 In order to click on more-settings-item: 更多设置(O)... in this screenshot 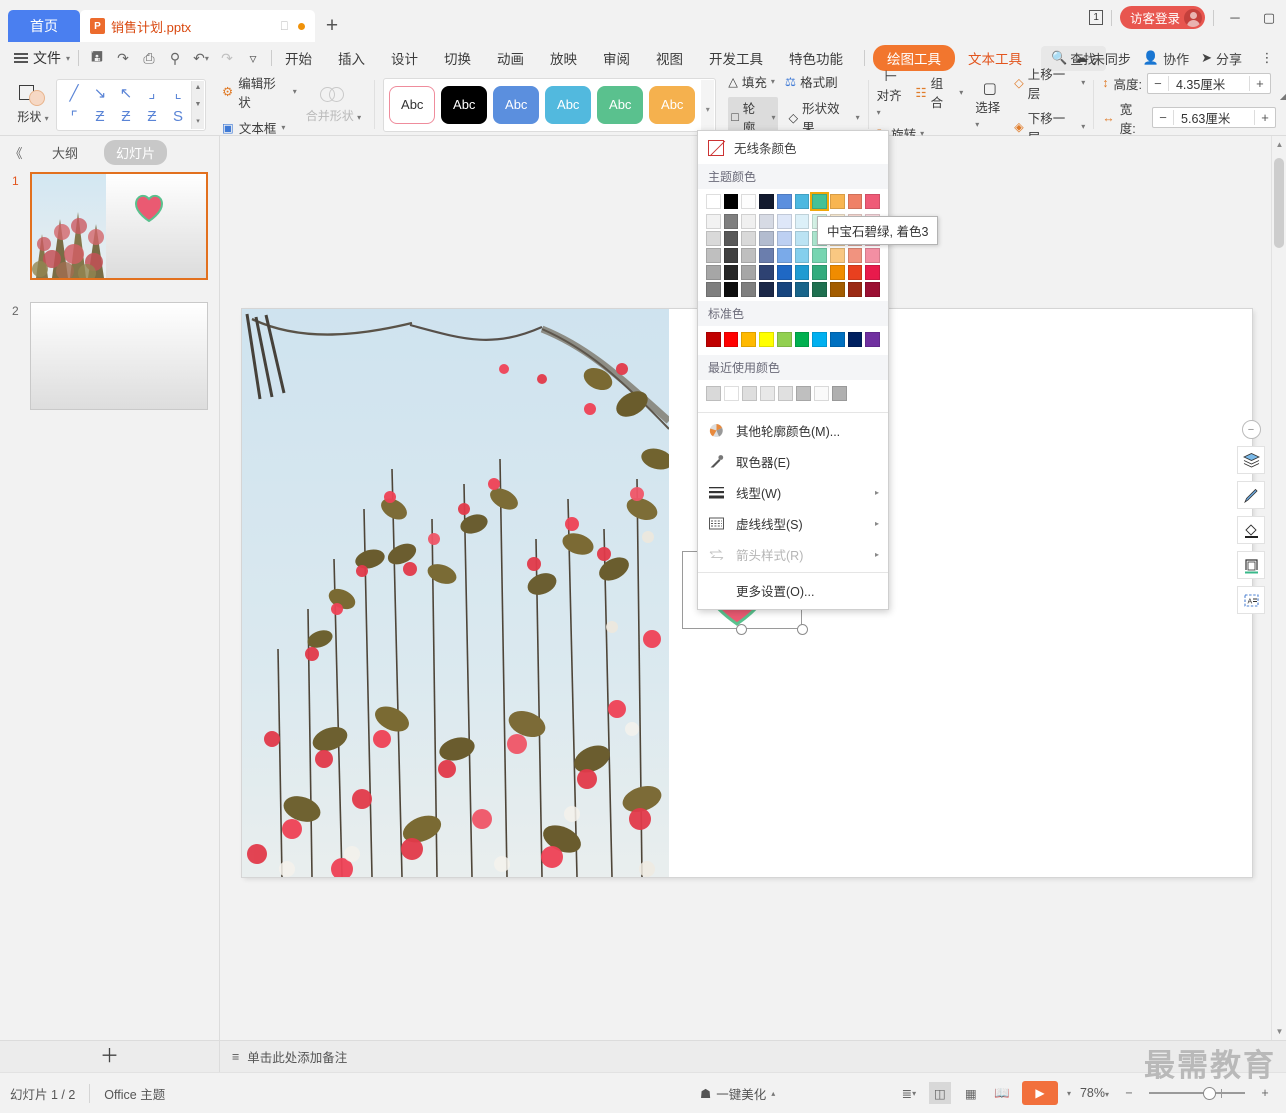, I will do `click(793, 590)`.